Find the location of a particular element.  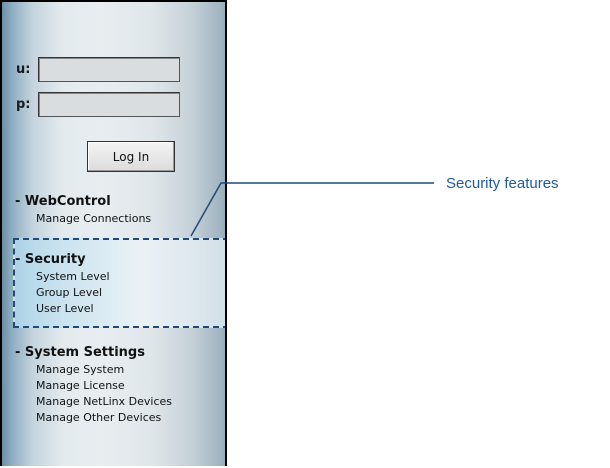

menu-item-user-level: User Level is located at coordinates (62, 309).